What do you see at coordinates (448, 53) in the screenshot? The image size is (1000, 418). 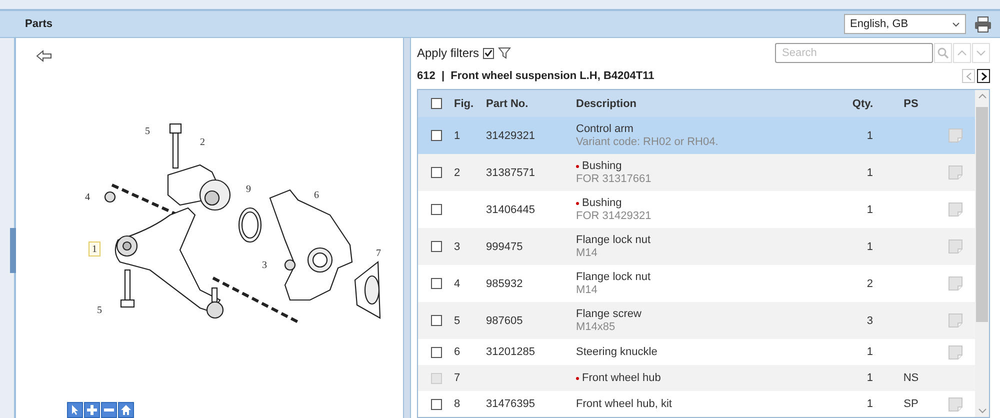 I see `apply-filters-label: Apply filters` at bounding box center [448, 53].